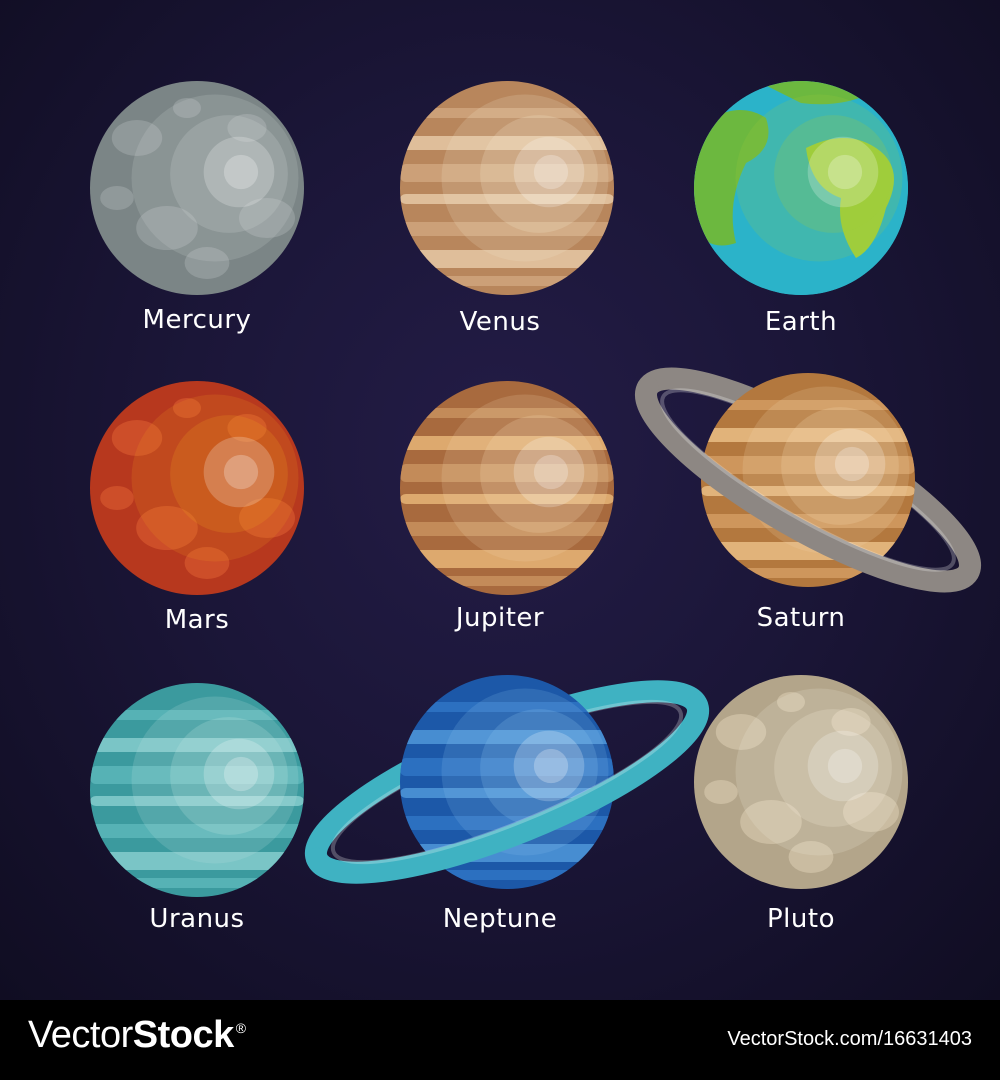  Describe the element at coordinates (801, 782) in the screenshot. I see `pluto-planet` at that location.